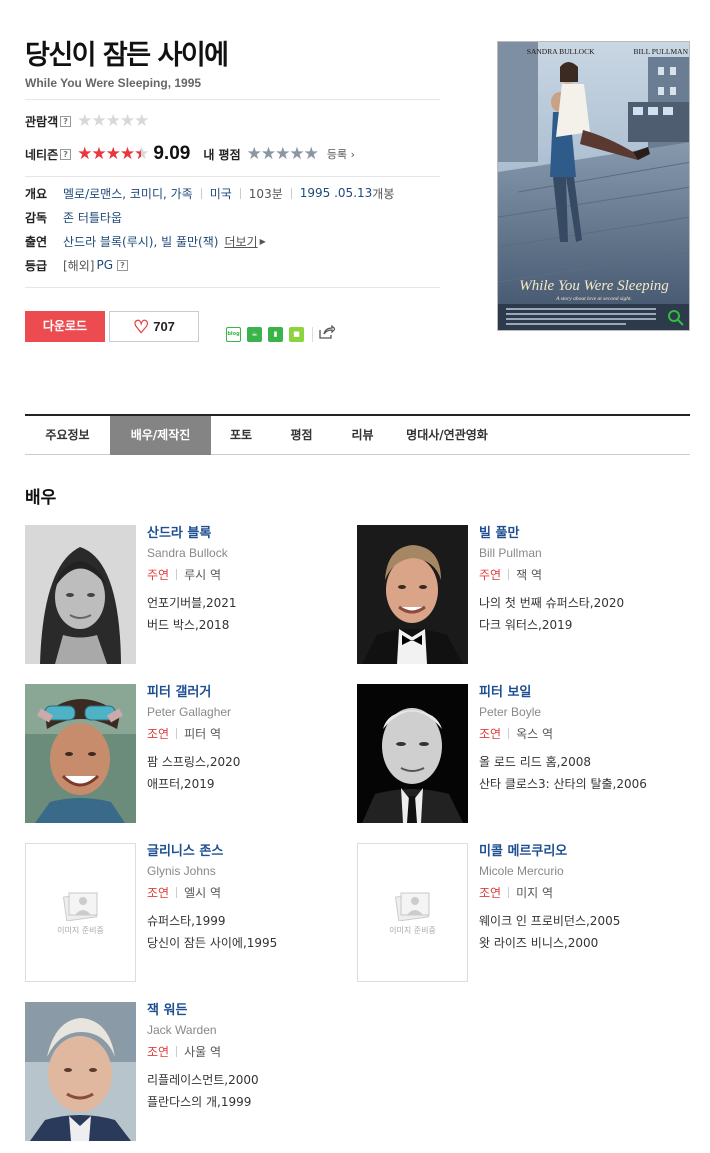  Describe the element at coordinates (579, 762) in the screenshot. I see `filmography-item: 올 로드 리드 홈,2008` at that location.